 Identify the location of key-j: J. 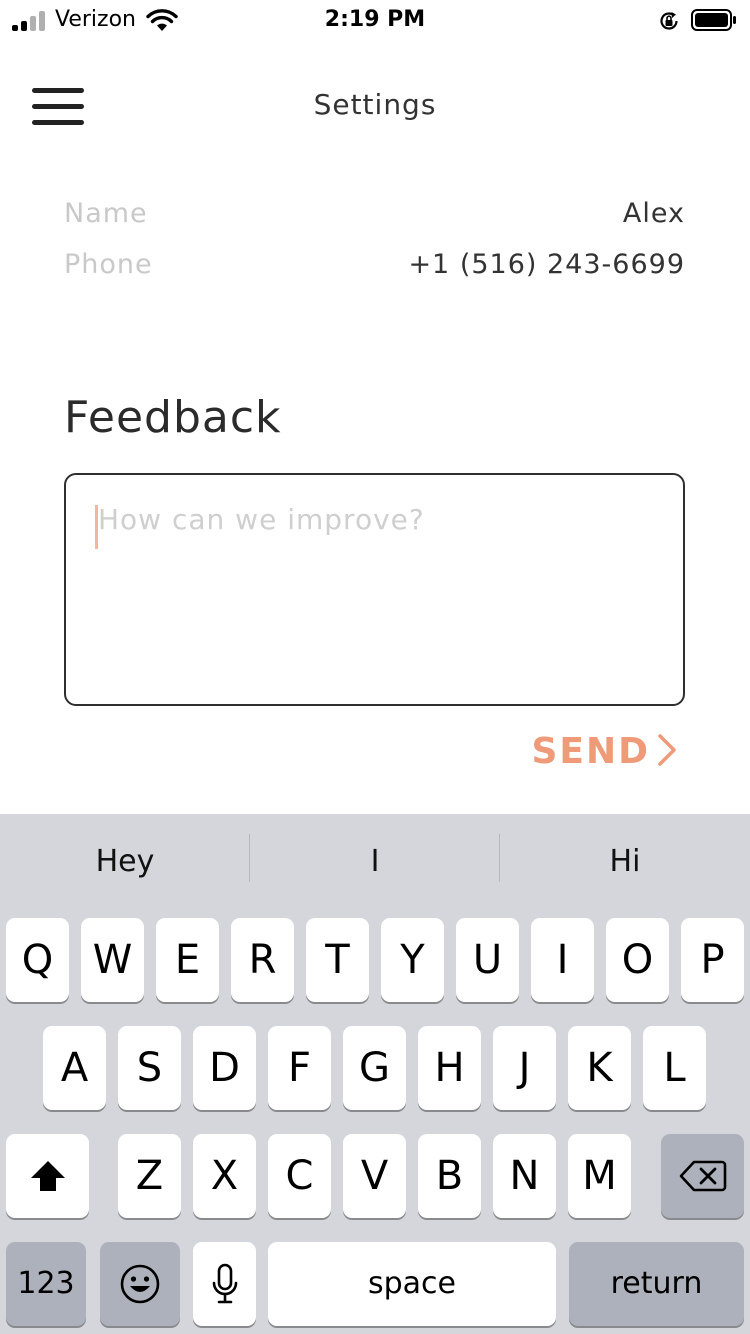
(524, 1068).